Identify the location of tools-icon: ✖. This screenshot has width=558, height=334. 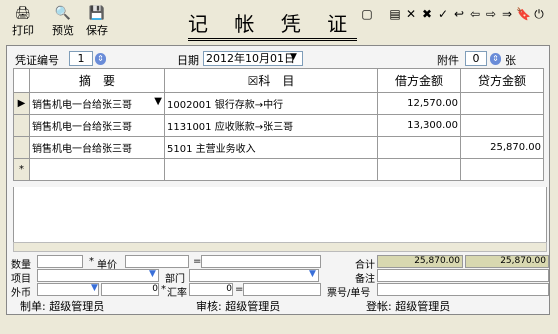
(427, 14).